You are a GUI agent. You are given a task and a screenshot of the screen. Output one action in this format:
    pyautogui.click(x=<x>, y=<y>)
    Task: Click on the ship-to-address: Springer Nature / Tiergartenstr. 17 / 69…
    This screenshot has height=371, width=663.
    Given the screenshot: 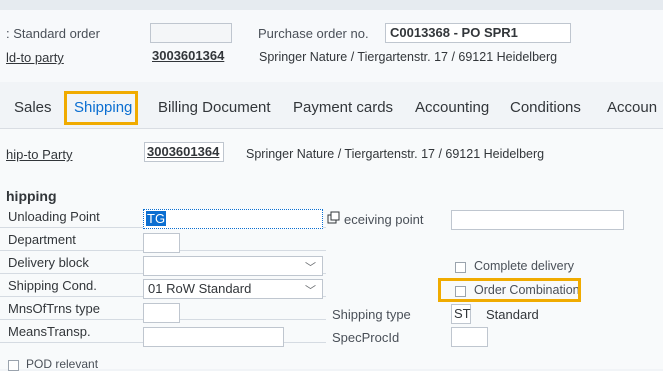 What is the action you would take?
    pyautogui.click(x=395, y=154)
    